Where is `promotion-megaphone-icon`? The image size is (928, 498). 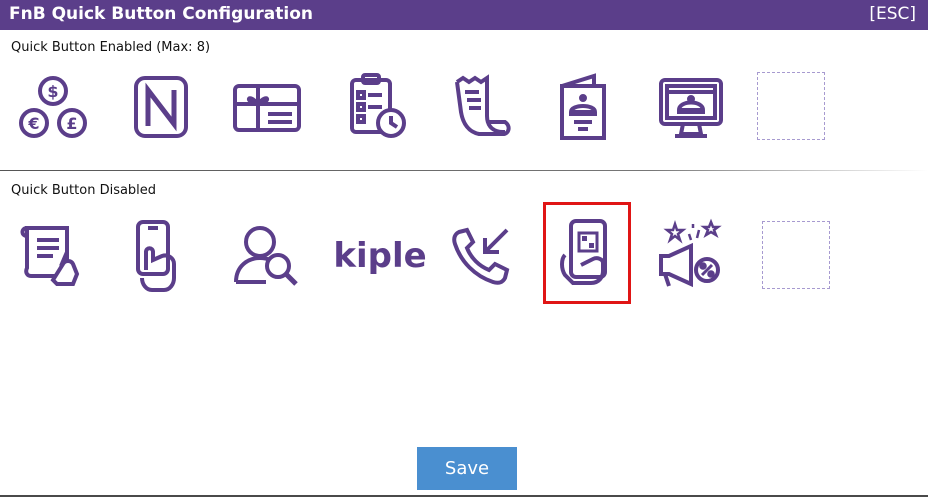
promotion-megaphone-icon is located at coordinates (690, 253).